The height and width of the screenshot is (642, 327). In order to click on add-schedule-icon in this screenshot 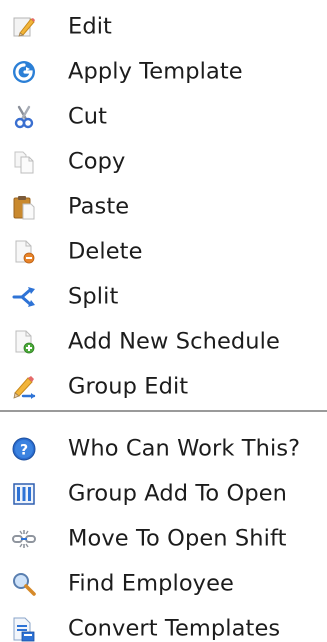, I will do `click(24, 342)`.